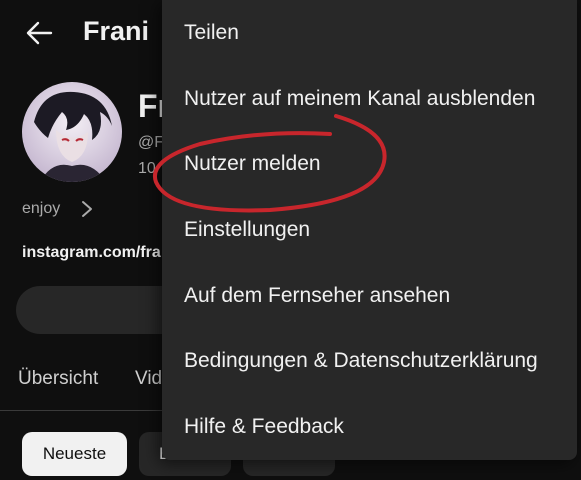 The height and width of the screenshot is (480, 581). I want to click on menu-item-help-feedback: Hilfe & Feedback, so click(264, 427).